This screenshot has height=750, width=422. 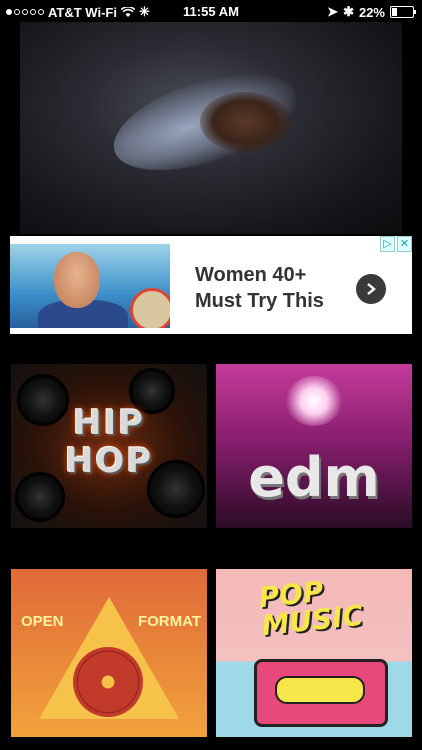 I want to click on bluetooth-icon: ✱, so click(x=348, y=11).